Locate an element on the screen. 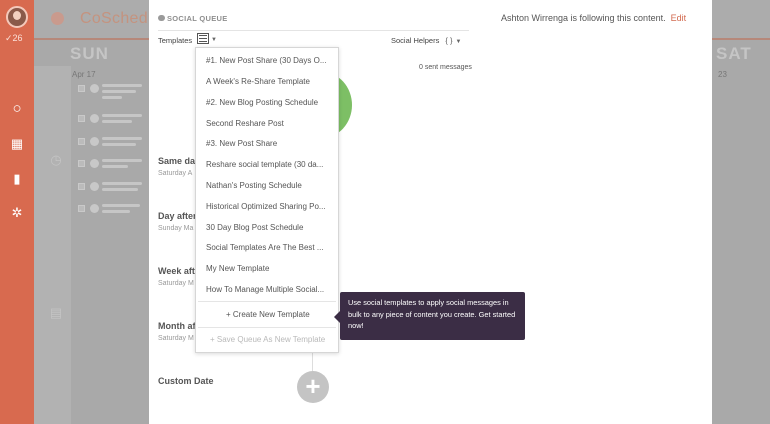 Image resolution: width=770 pixels, height=424 pixels. template-item: #3. New Post Share is located at coordinates (270, 143).